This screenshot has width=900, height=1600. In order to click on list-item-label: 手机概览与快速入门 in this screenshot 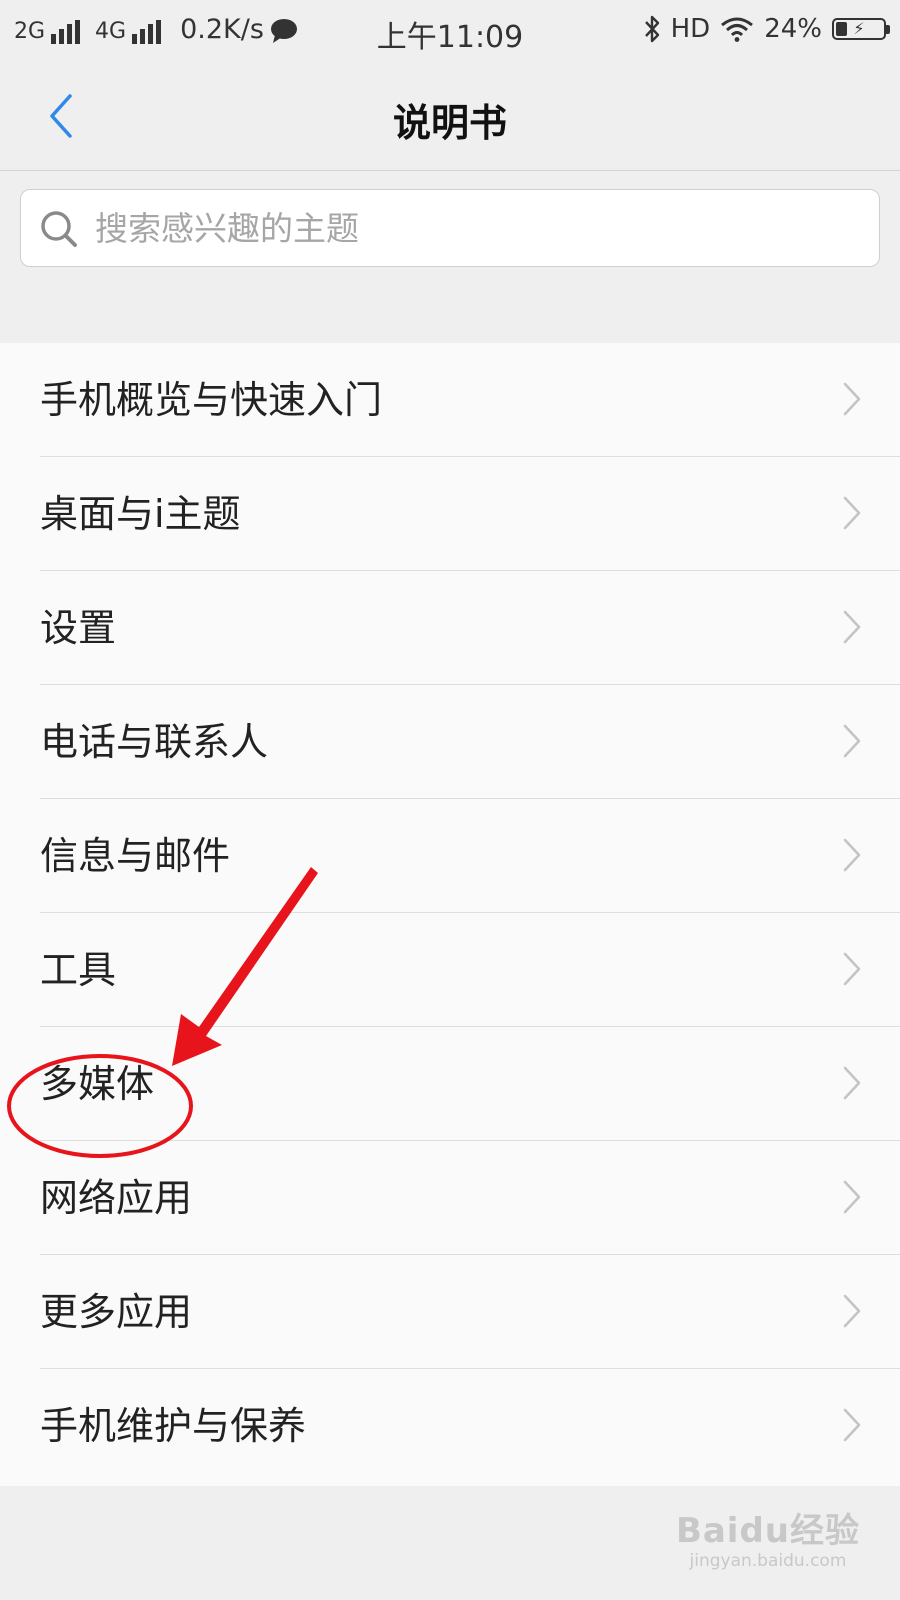, I will do `click(211, 400)`.